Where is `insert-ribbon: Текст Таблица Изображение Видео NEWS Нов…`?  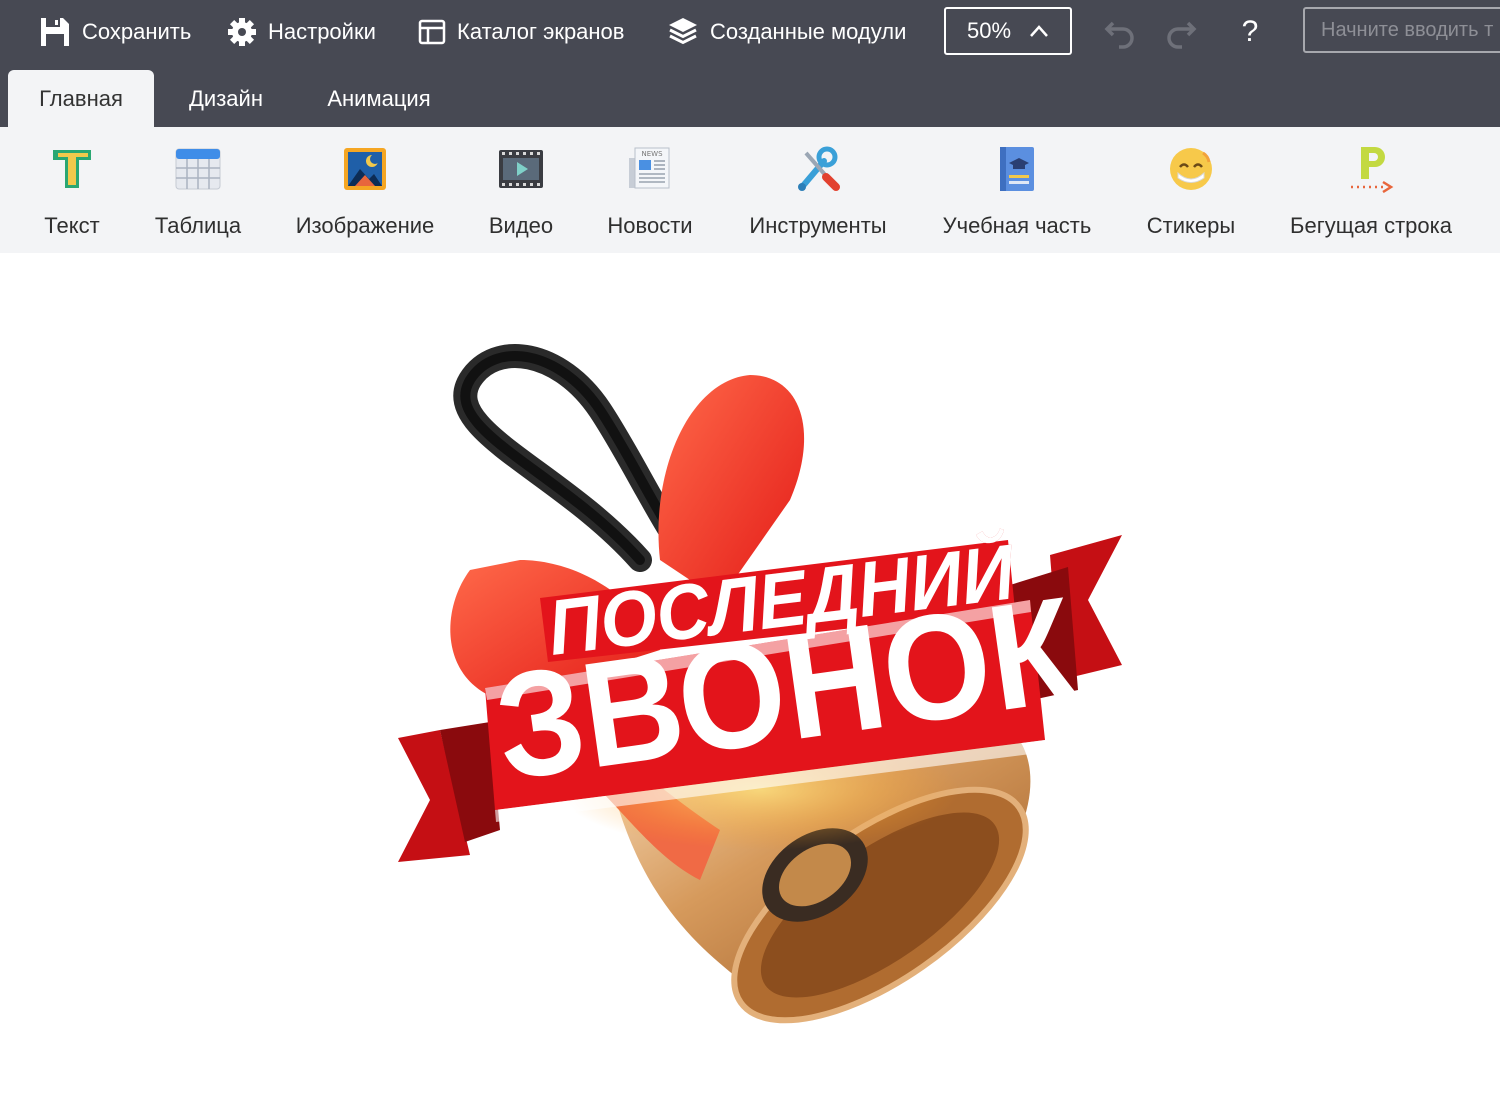
insert-ribbon: Текст Таблица Изображение Видео NEWS Нов… is located at coordinates (750, 190).